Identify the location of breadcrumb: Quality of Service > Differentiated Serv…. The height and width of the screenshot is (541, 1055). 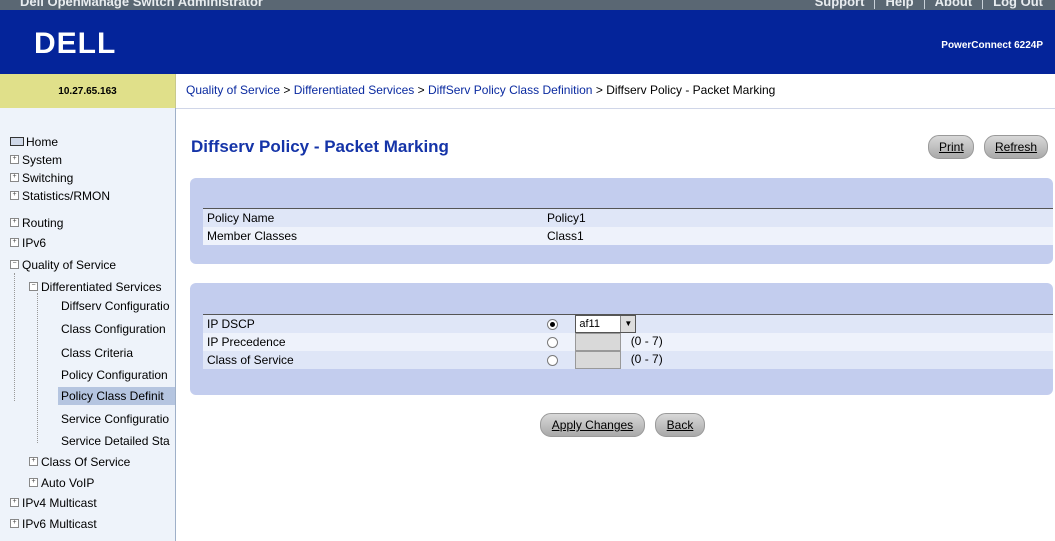
(615, 91).